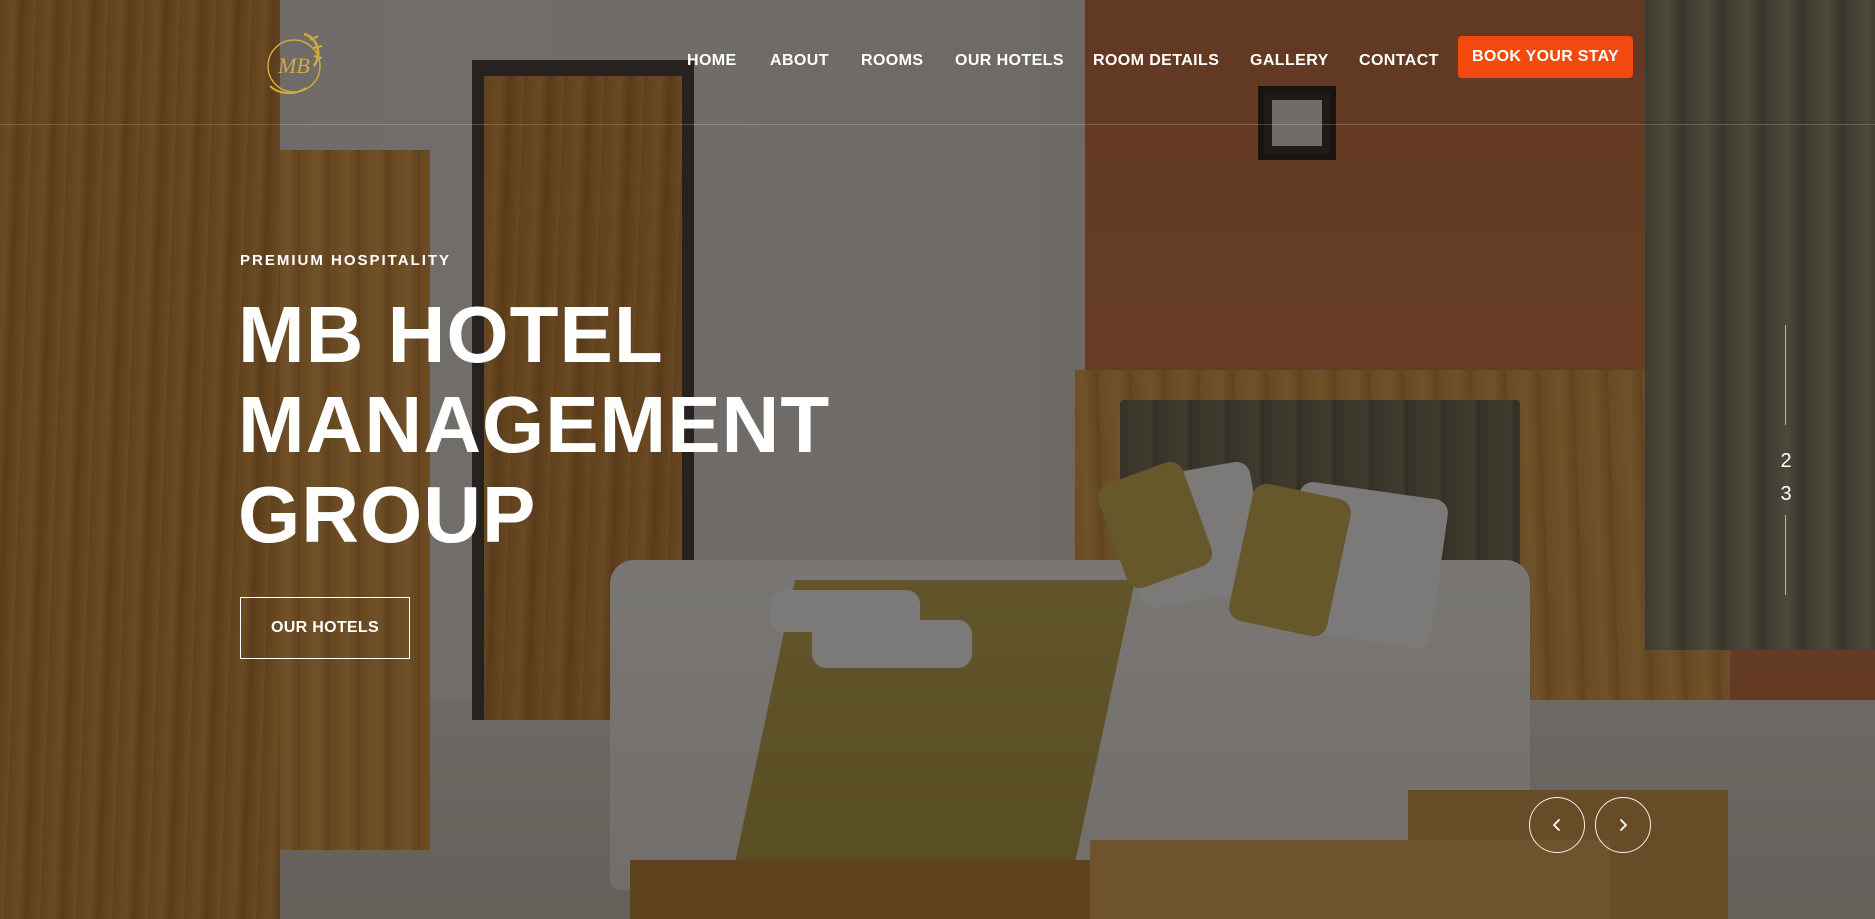  Describe the element at coordinates (1786, 461) in the screenshot. I see `slide-number-2: 2` at that location.